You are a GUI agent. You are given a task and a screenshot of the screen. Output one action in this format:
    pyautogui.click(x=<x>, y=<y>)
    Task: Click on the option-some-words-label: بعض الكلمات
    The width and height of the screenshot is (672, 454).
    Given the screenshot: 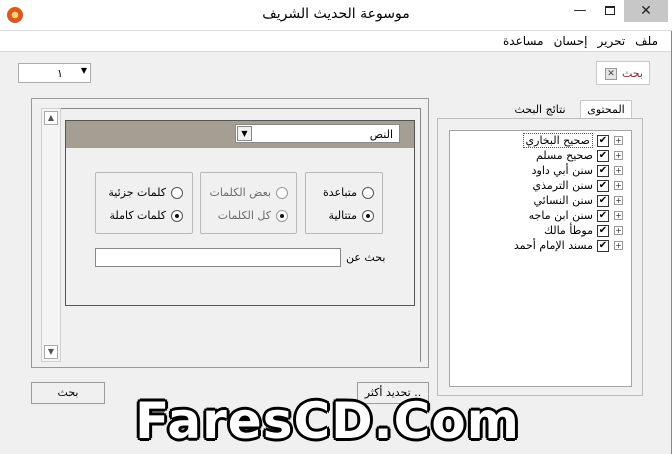 What is the action you would take?
    pyautogui.click(x=240, y=192)
    